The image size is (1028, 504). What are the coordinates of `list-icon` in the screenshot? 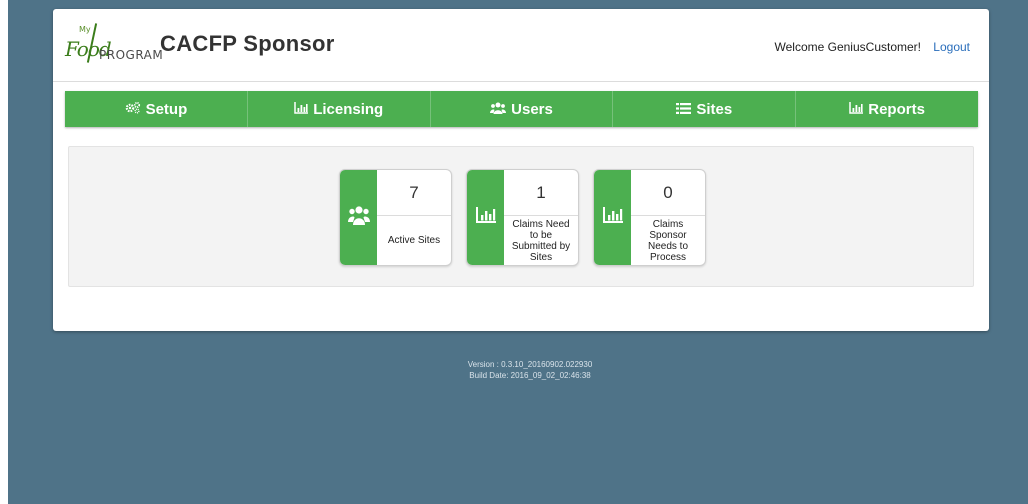 It's located at (684, 109).